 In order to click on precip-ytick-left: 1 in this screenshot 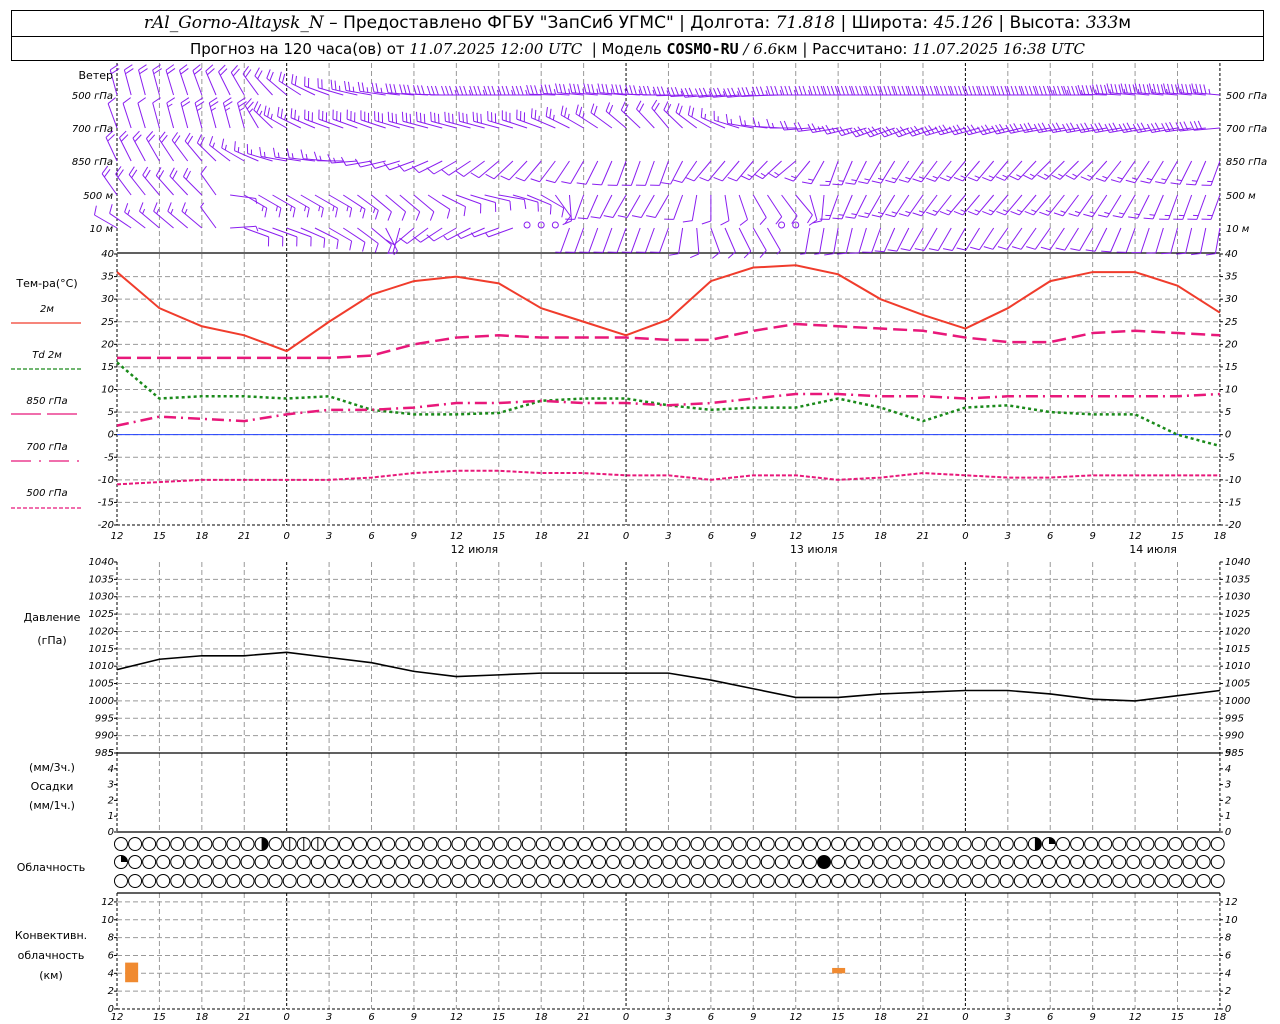, I will do `click(111, 816)`.